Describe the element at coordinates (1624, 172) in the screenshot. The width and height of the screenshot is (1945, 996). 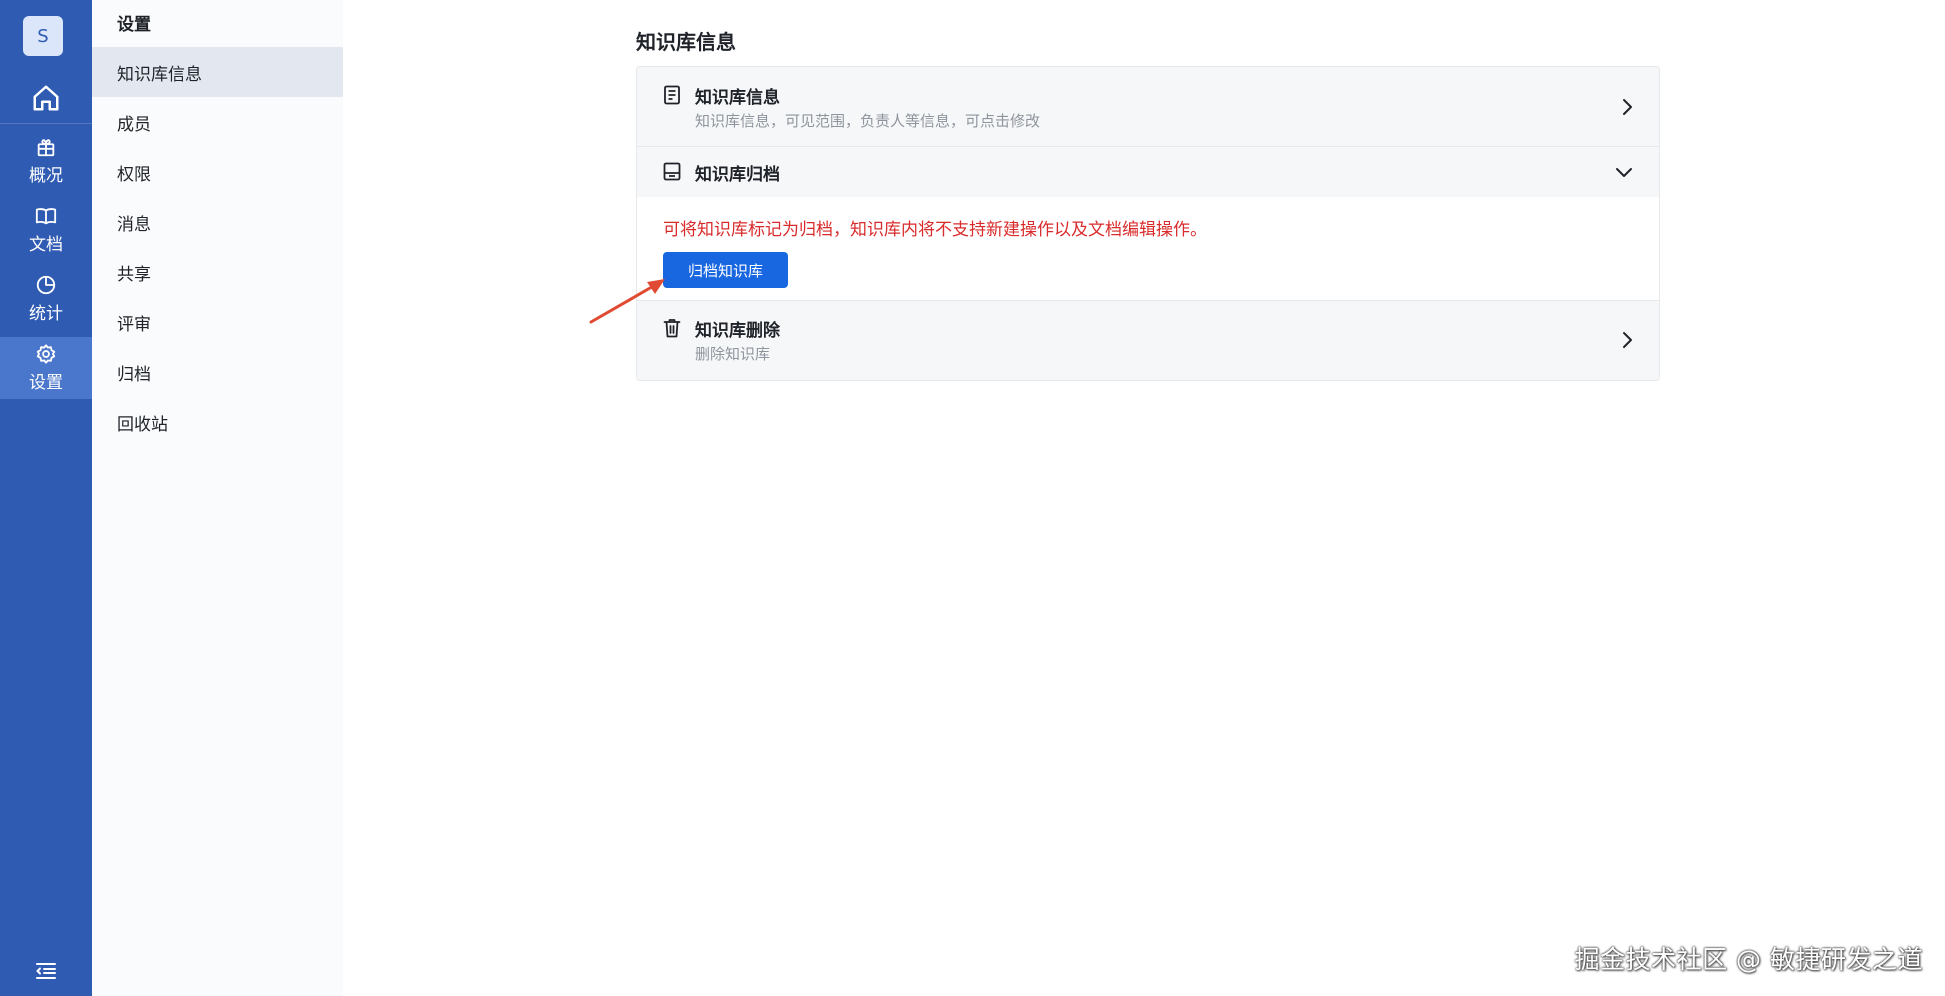
I see `chevron-down-icon` at that location.